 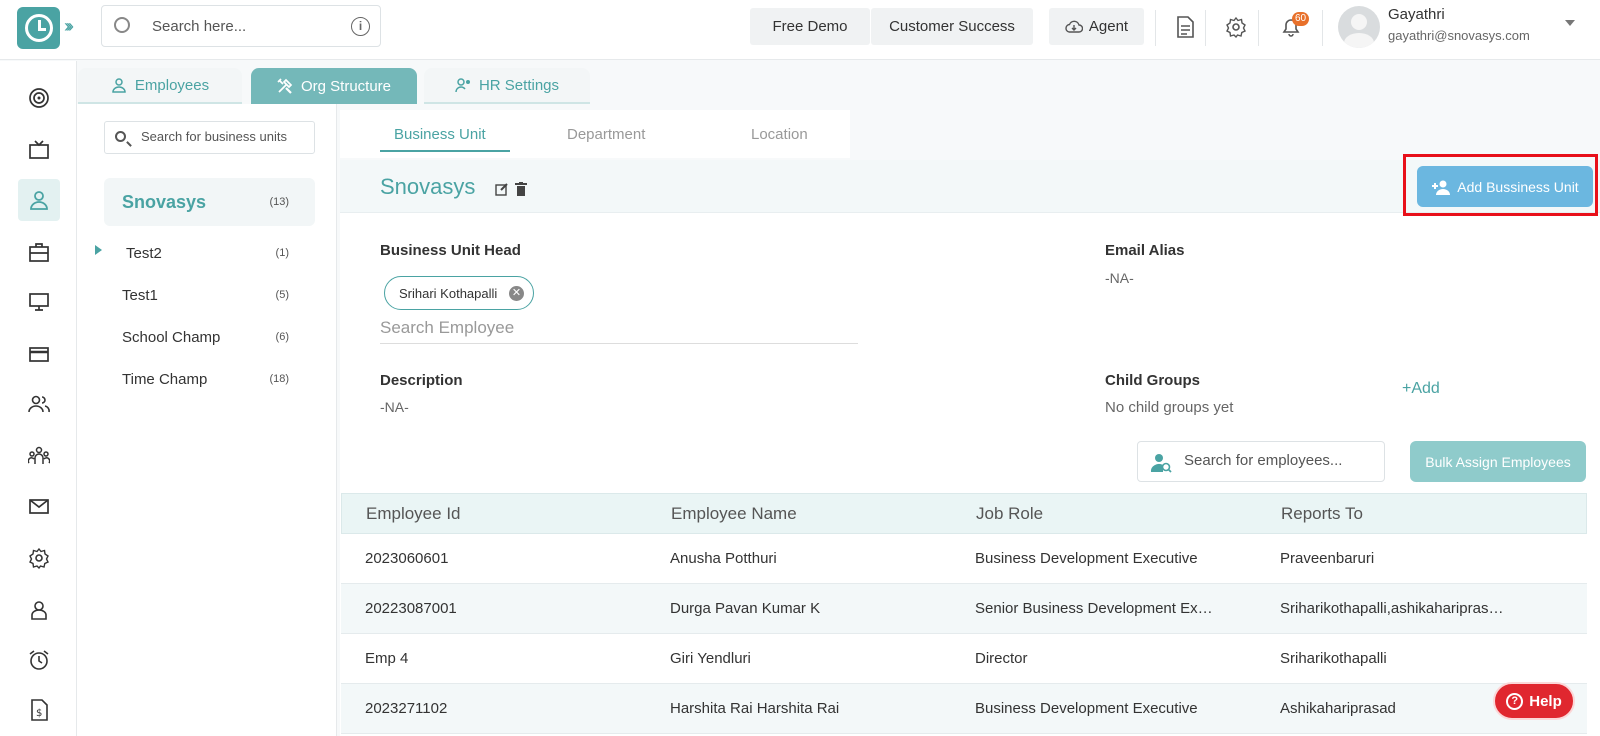 I want to click on tab-hr-settings: HR Settings, so click(x=507, y=86).